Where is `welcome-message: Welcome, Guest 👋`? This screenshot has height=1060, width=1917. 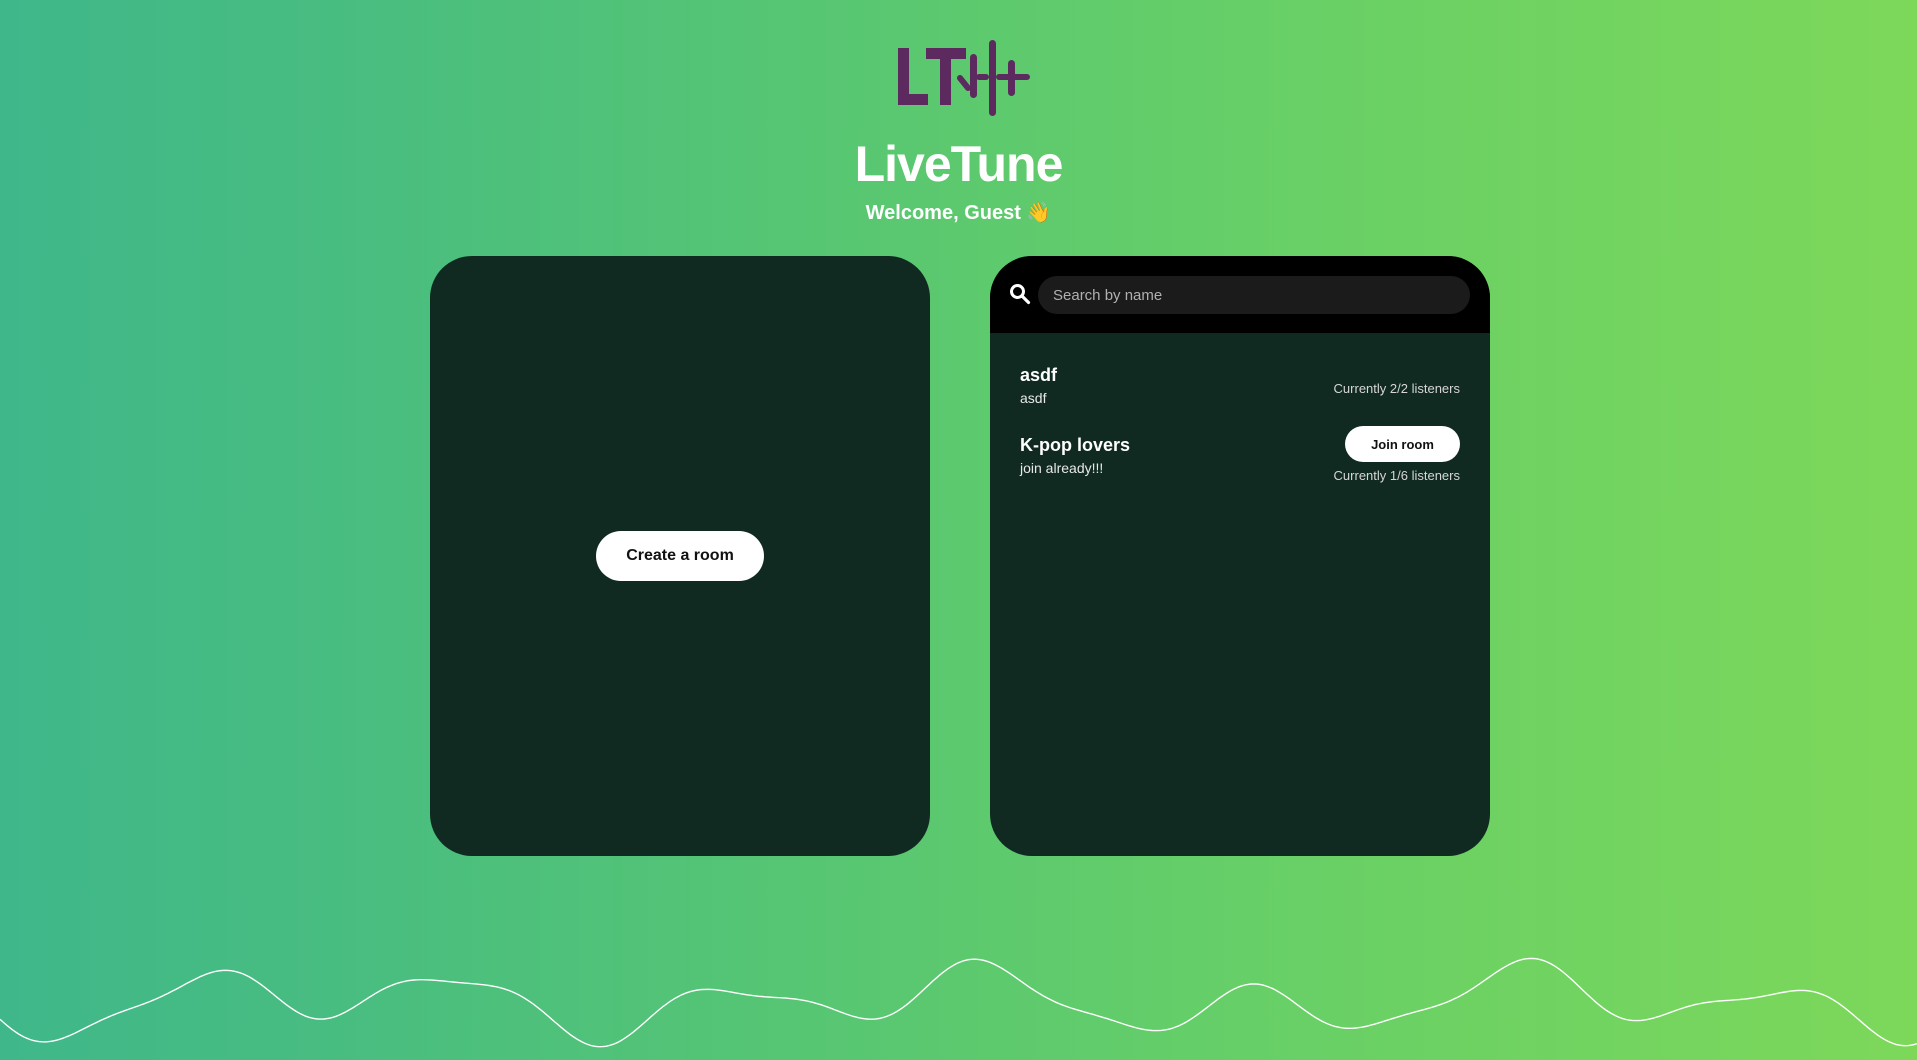
welcome-message: Welcome, Guest 👋 is located at coordinates (958, 213).